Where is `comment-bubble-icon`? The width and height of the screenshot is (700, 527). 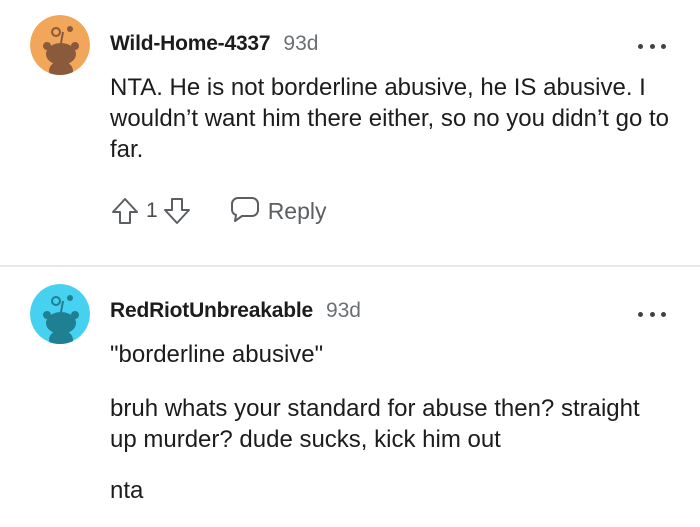 comment-bubble-icon is located at coordinates (245, 211).